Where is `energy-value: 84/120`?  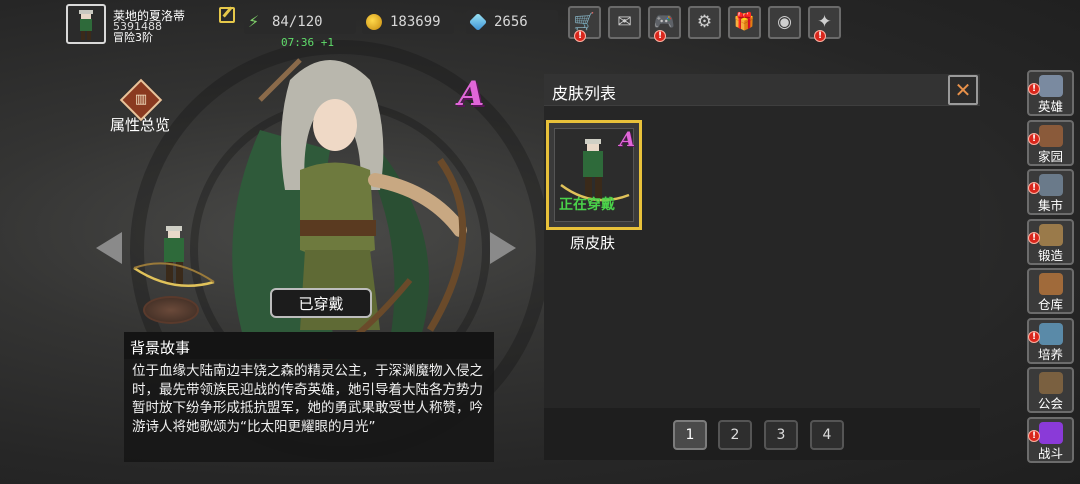 energy-value: 84/120 is located at coordinates (297, 22).